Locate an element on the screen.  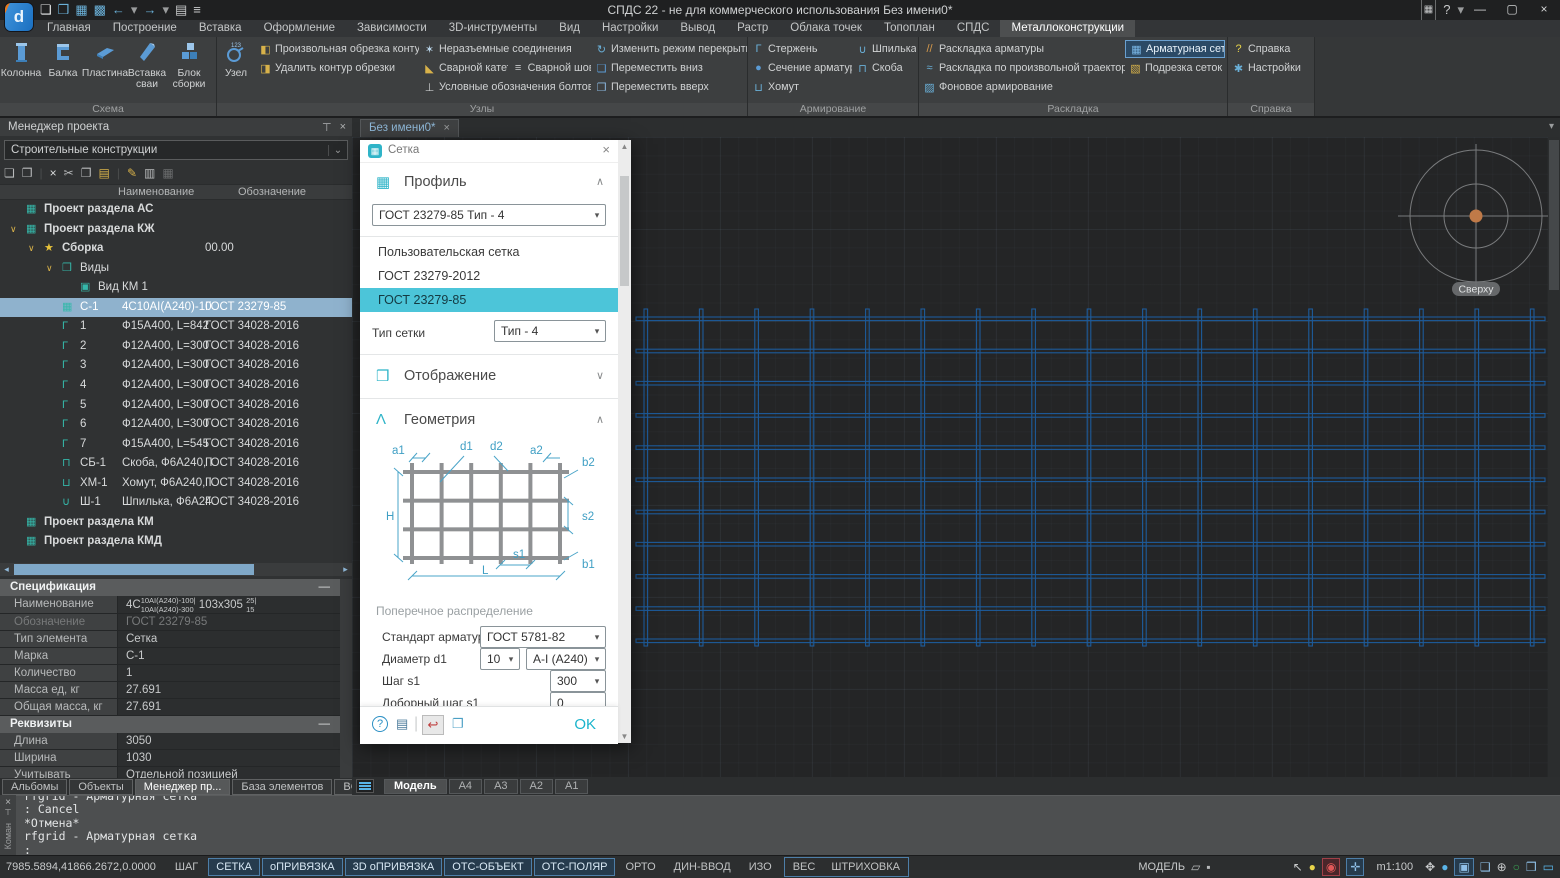
ribbon-tab-3D-инструменты: 3D-инструменты is located at coordinates (493, 28).